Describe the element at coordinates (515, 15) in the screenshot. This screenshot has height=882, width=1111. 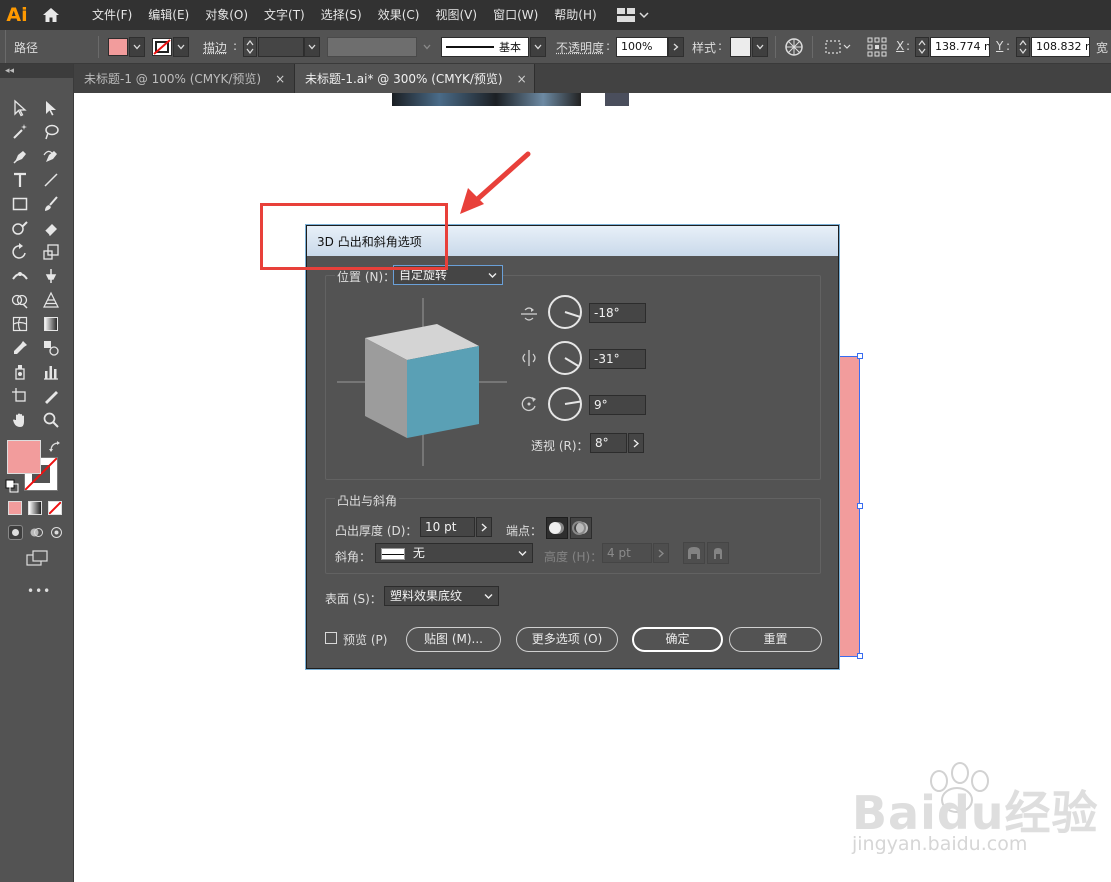
I see `menu-window: 窗口(W)` at that location.